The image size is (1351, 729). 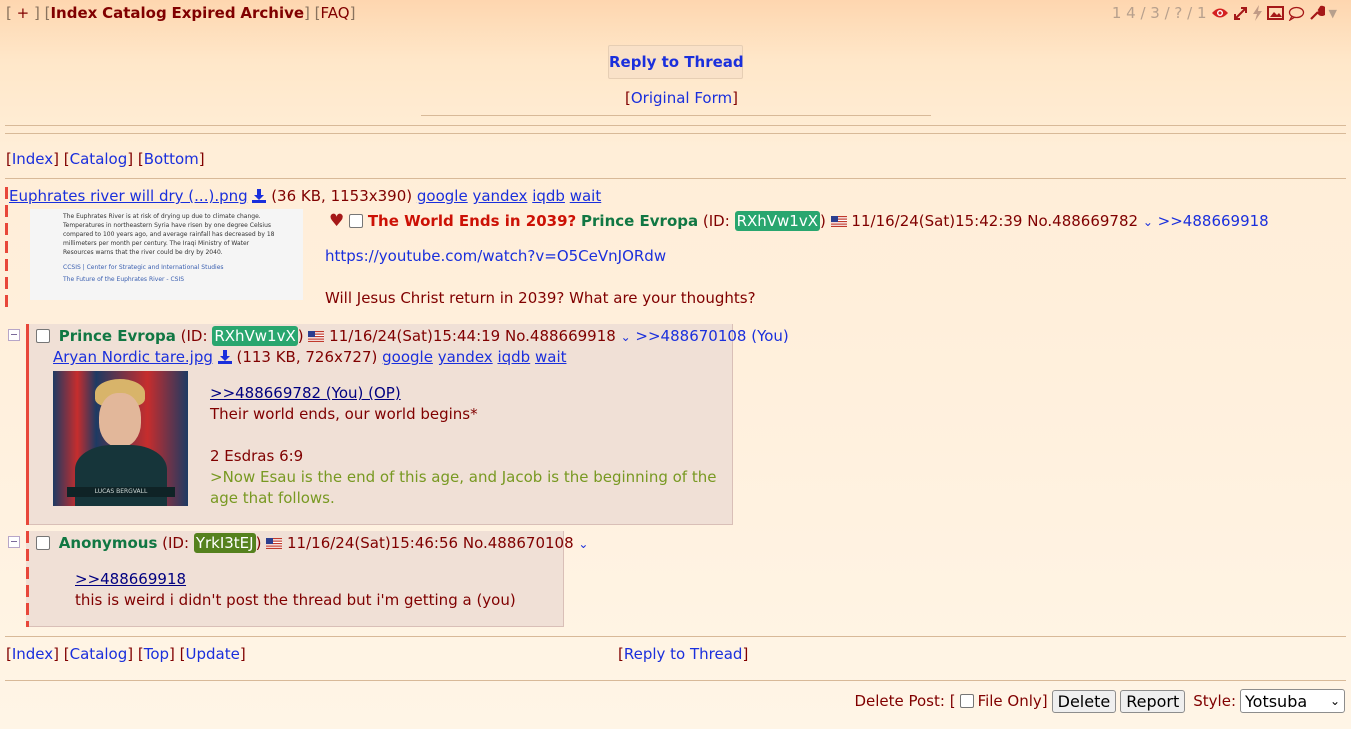 What do you see at coordinates (1240, 13) in the screenshot?
I see `expand-icon` at bounding box center [1240, 13].